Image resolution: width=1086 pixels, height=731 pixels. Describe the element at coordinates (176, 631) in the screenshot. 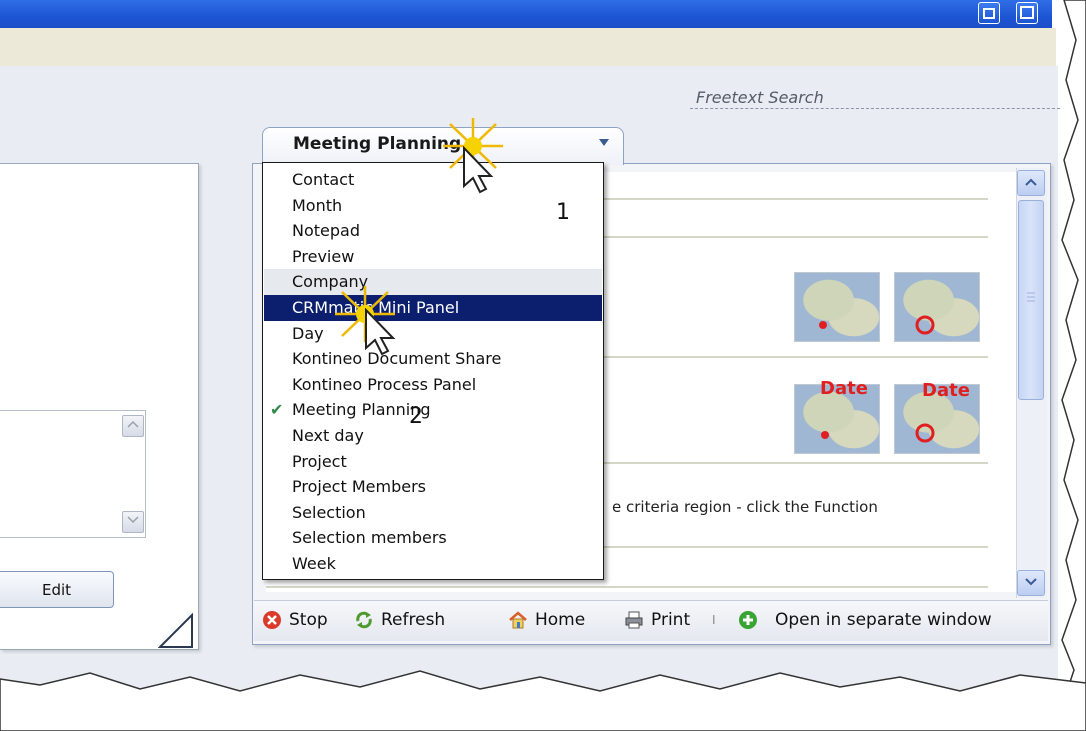

I see `resize-grip-icon` at that location.